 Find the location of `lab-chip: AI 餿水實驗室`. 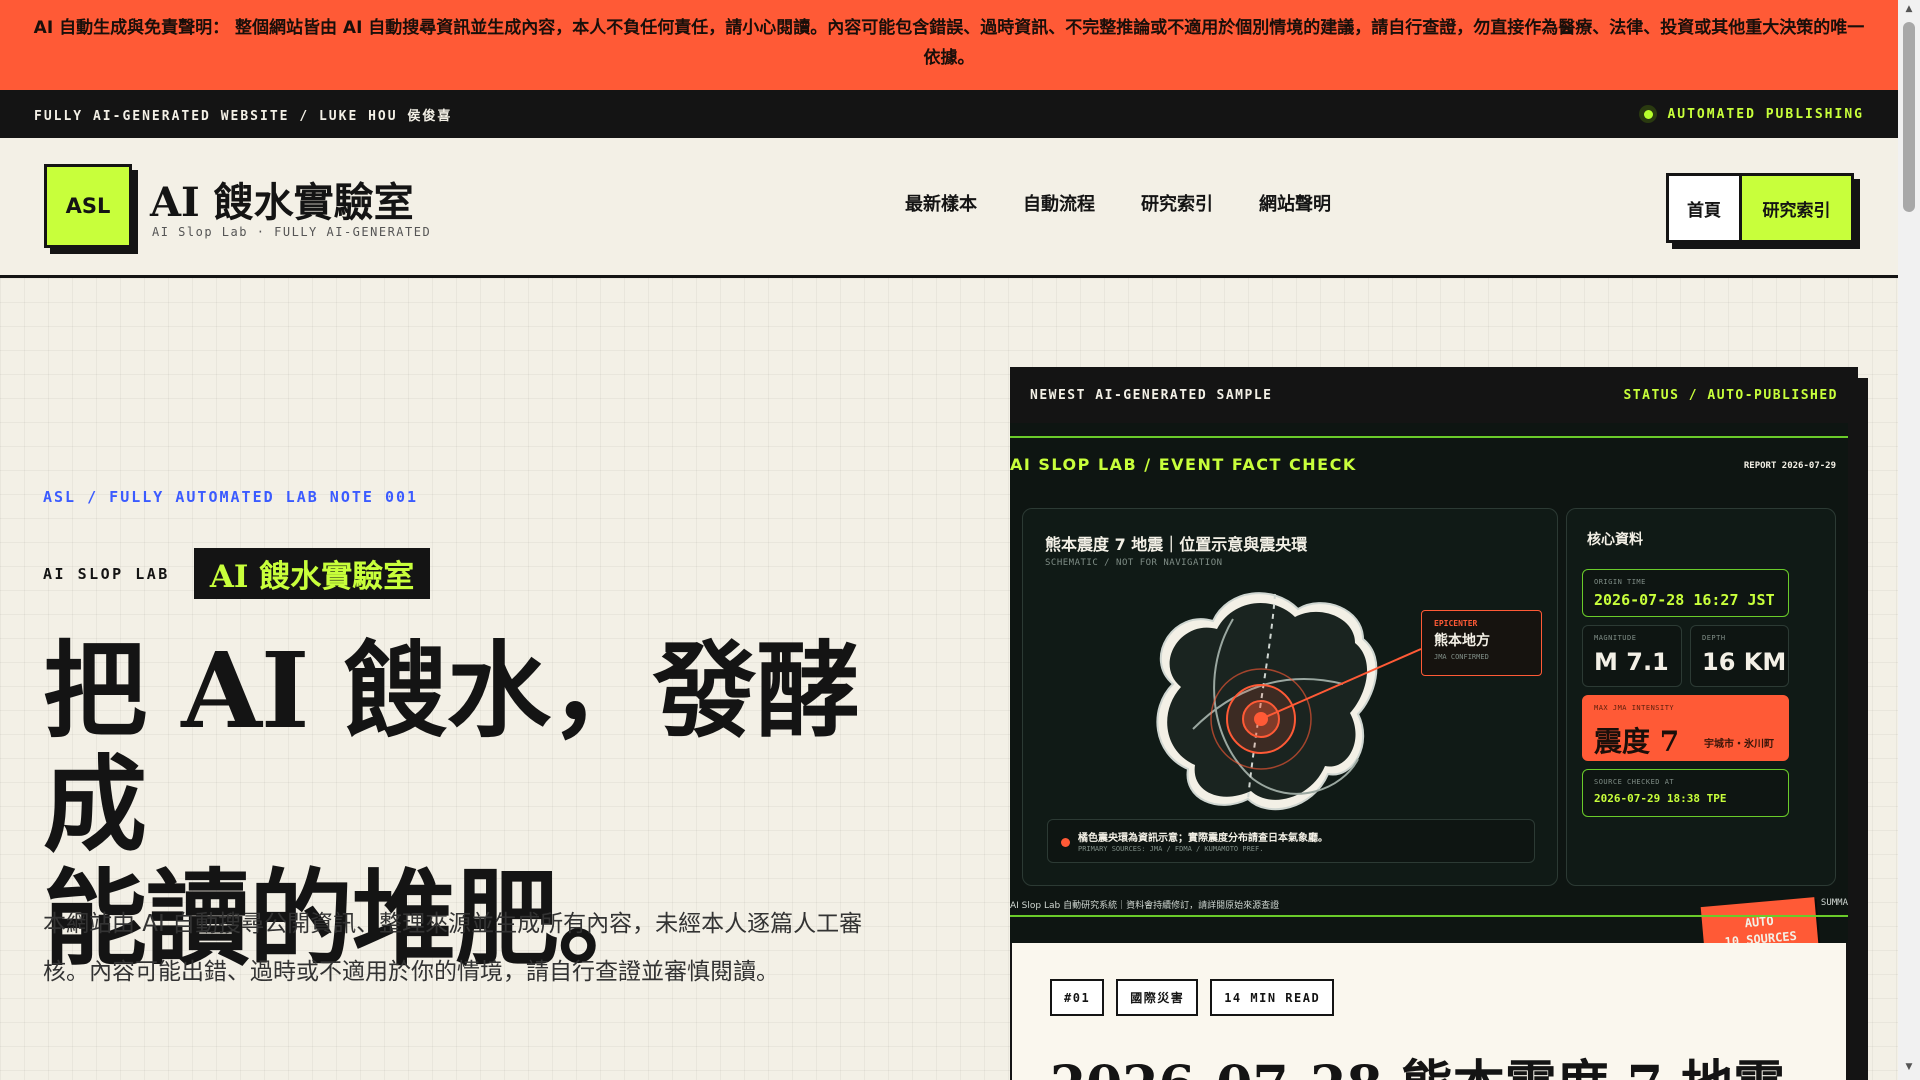

lab-chip: AI 餿水實驗室 is located at coordinates (312, 573).